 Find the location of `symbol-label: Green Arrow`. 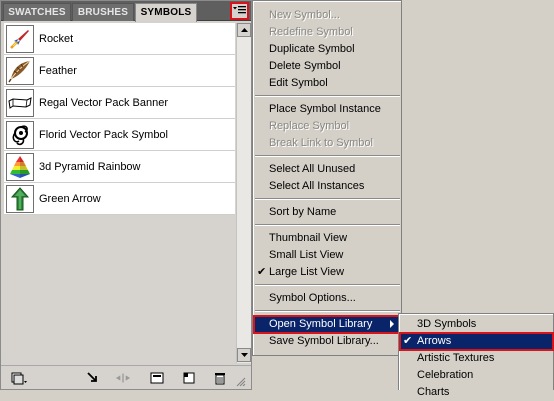

symbol-label: Green Arrow is located at coordinates (70, 199).